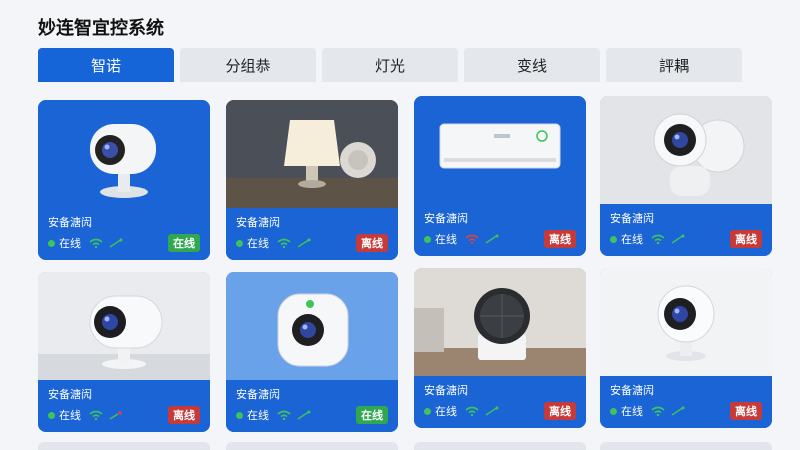 The height and width of the screenshot is (450, 800). I want to click on tab-smart: 智诺, so click(106, 65).